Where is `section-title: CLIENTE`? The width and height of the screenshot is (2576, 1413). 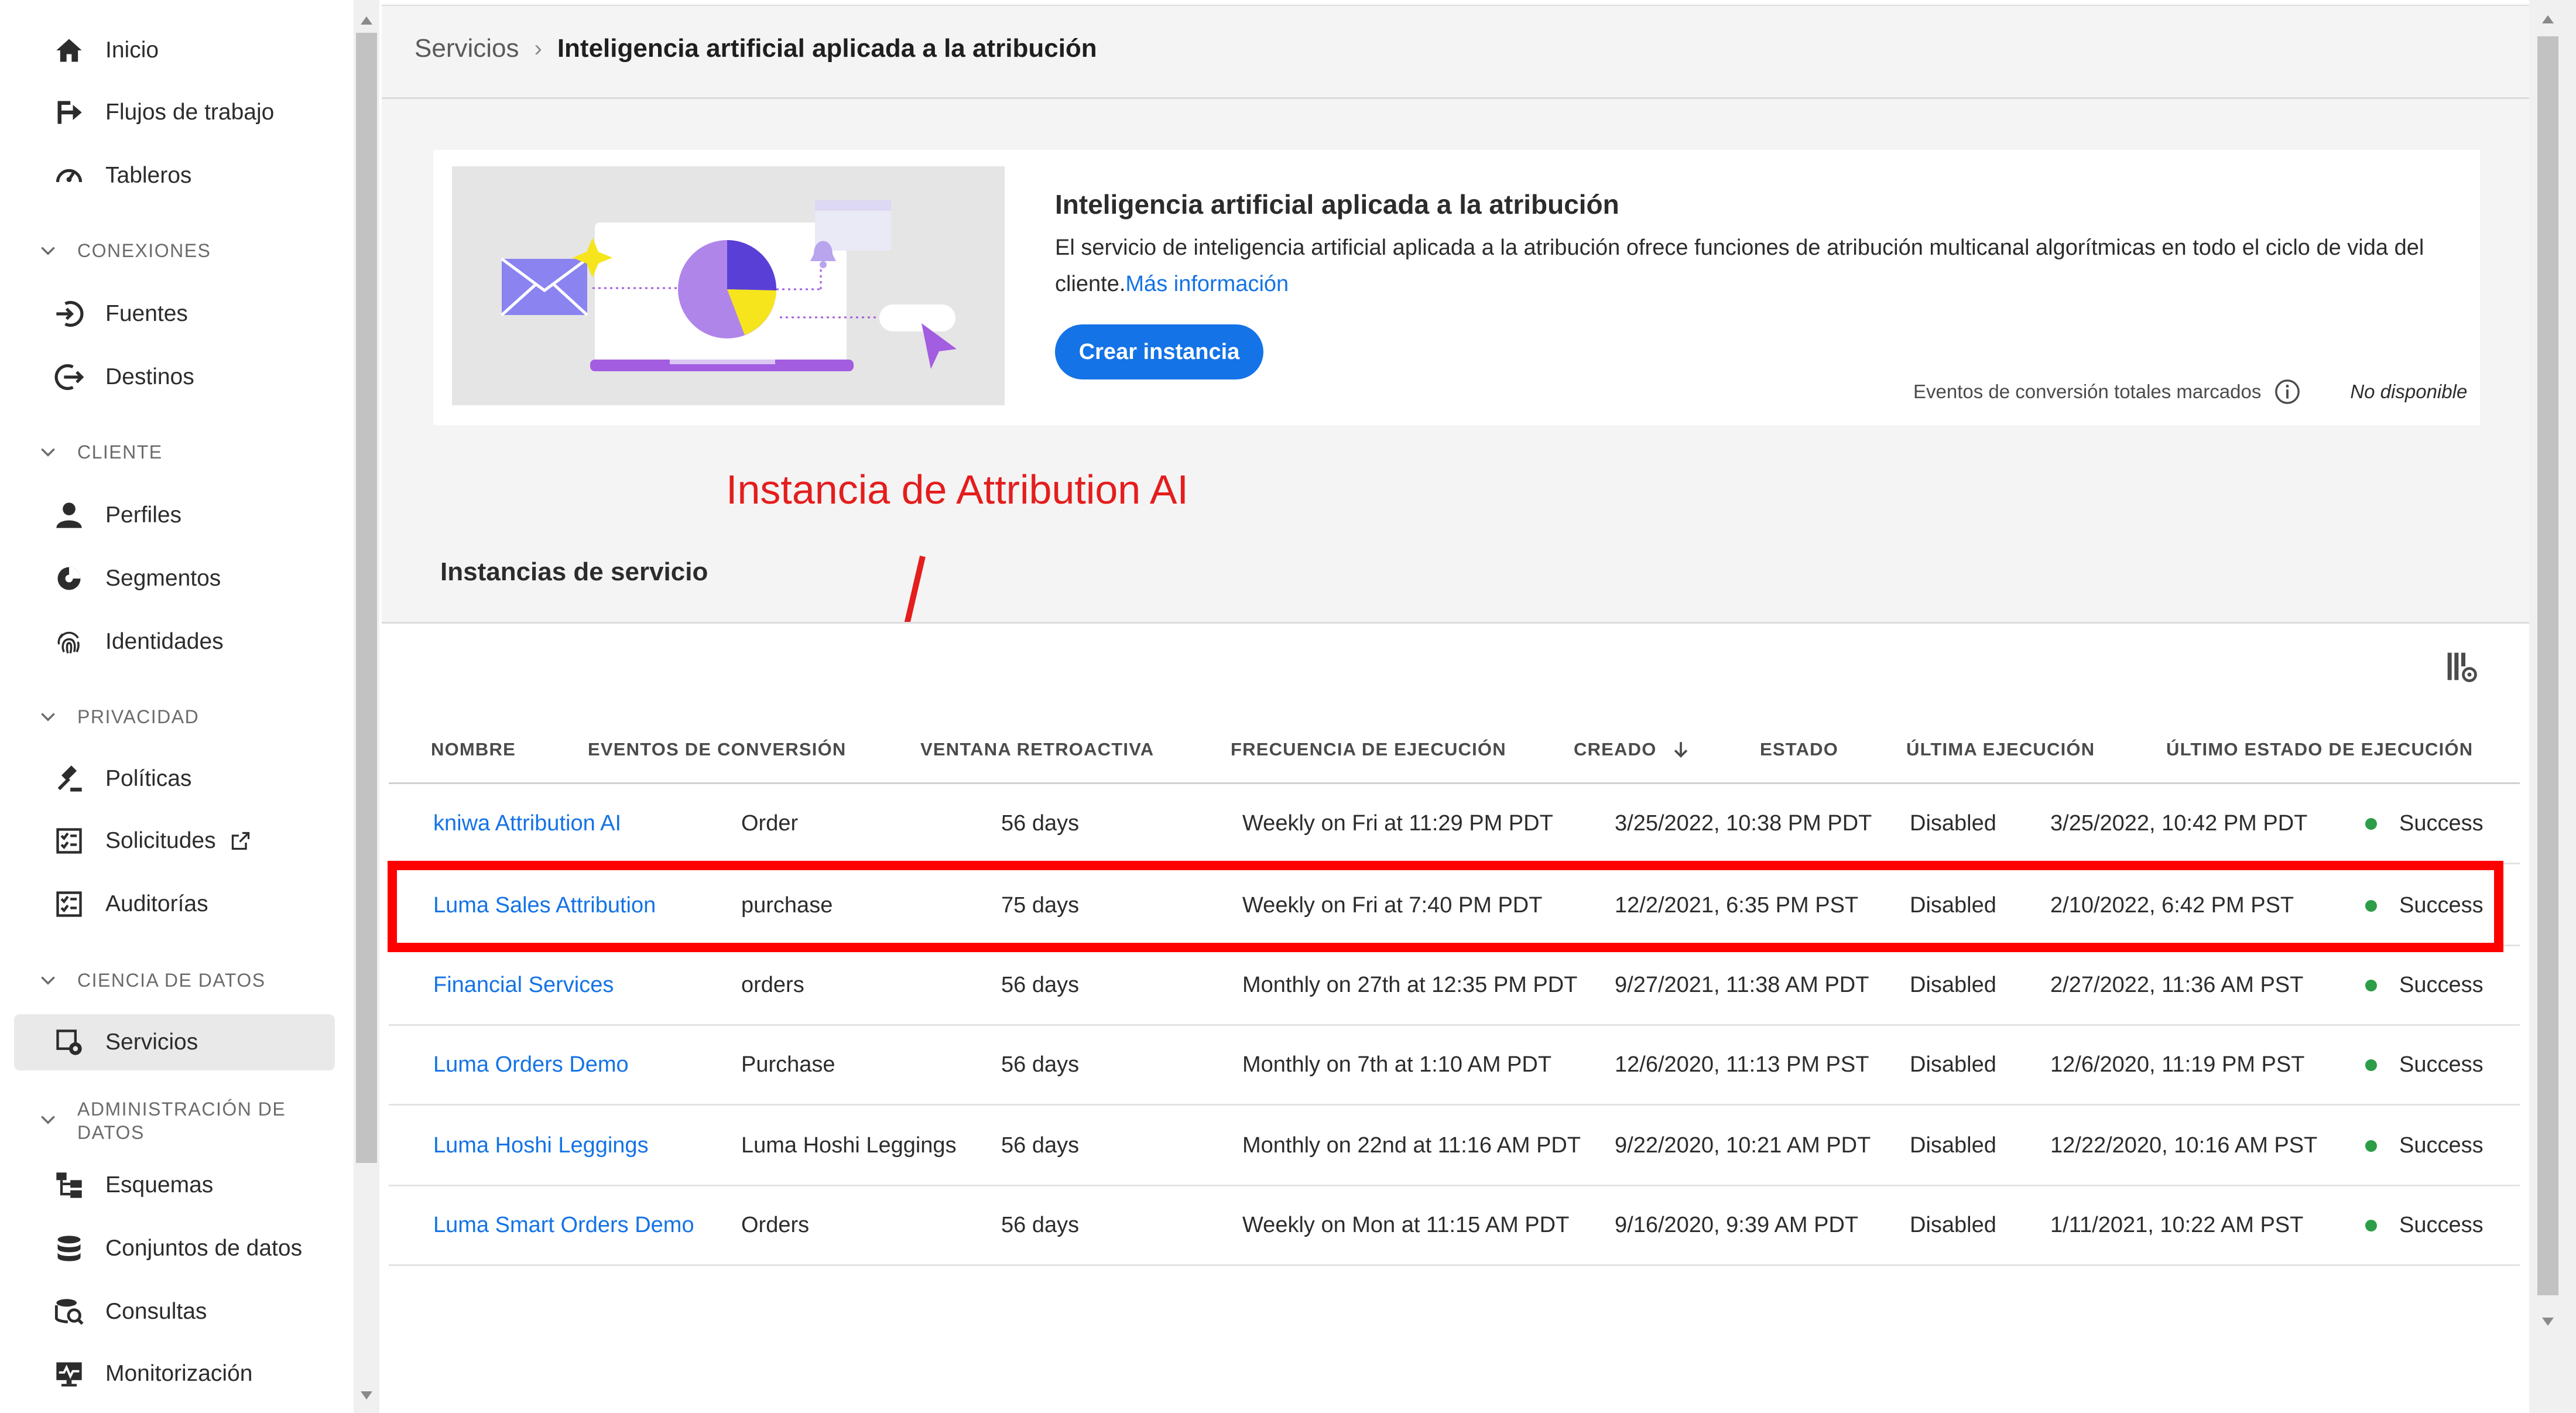
section-title: CLIENTE is located at coordinates (120, 452).